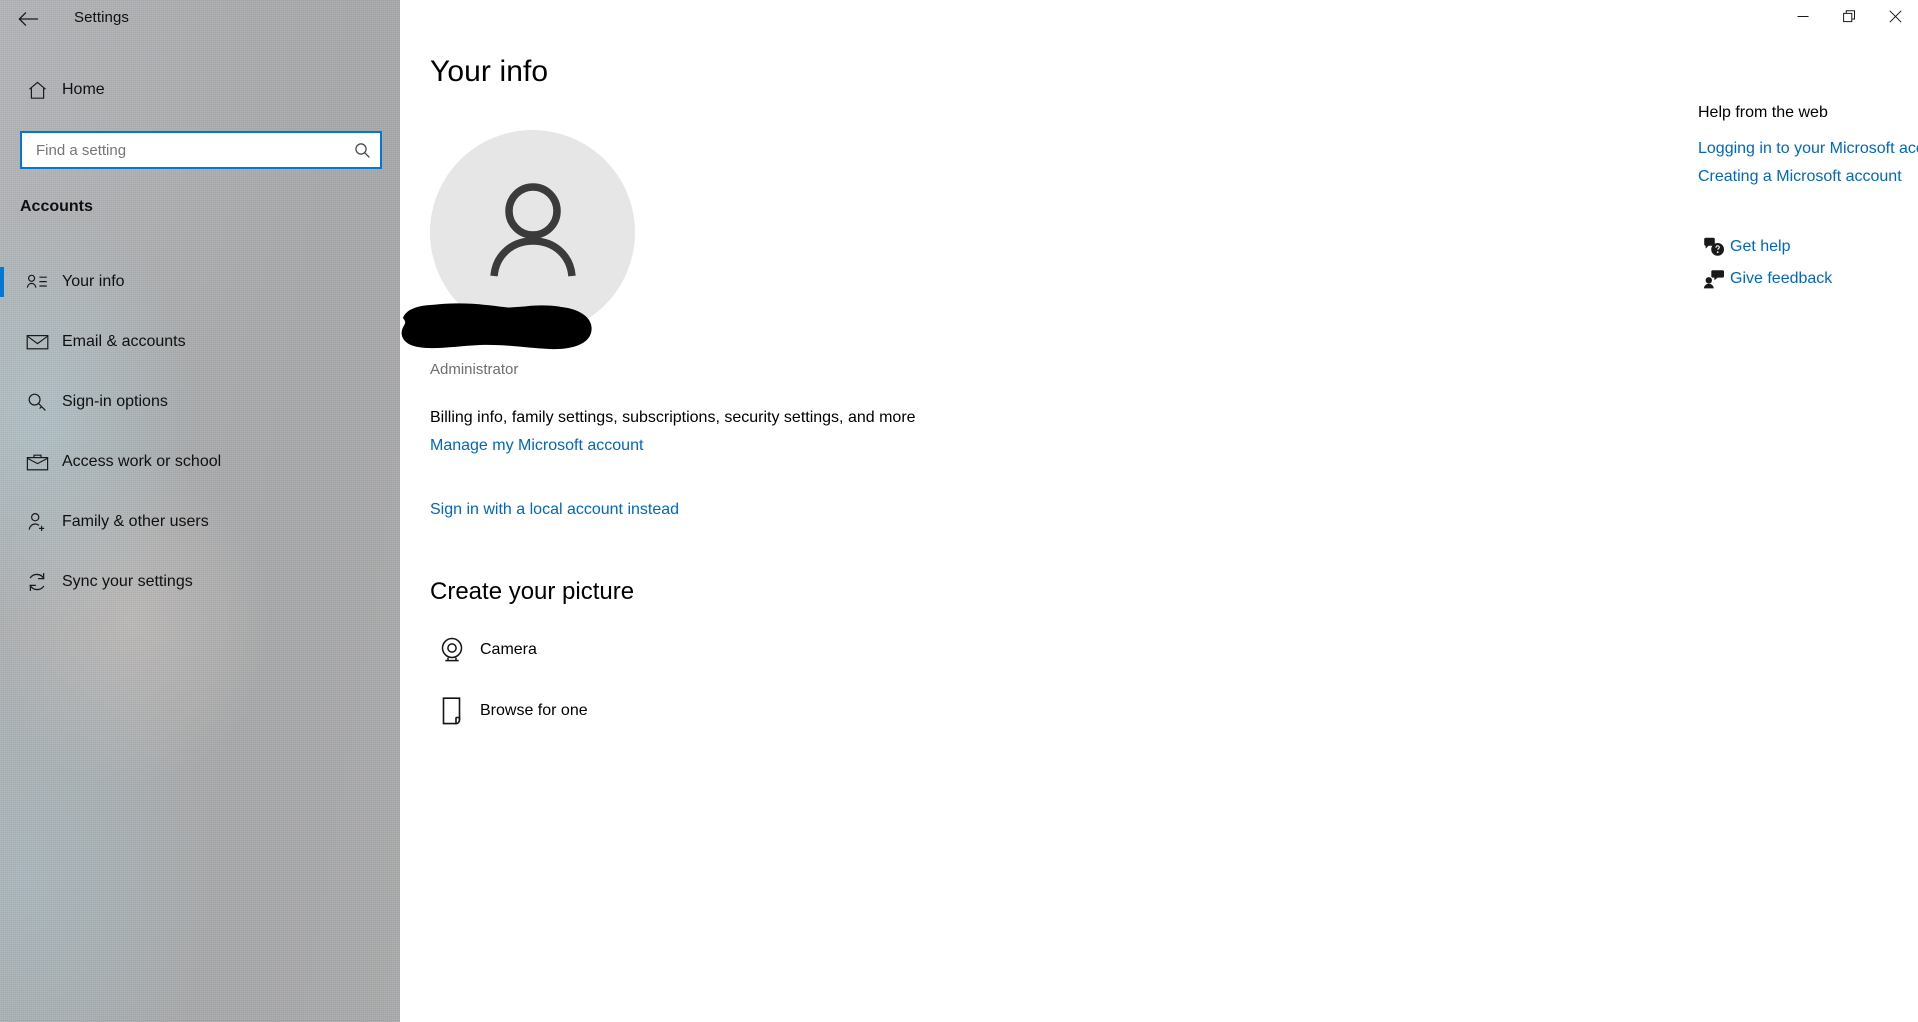 This screenshot has width=1918, height=1022. Describe the element at coordinates (536, 446) in the screenshot. I see `manage-microsoft-account-link: Manage my Microsoft account` at that location.